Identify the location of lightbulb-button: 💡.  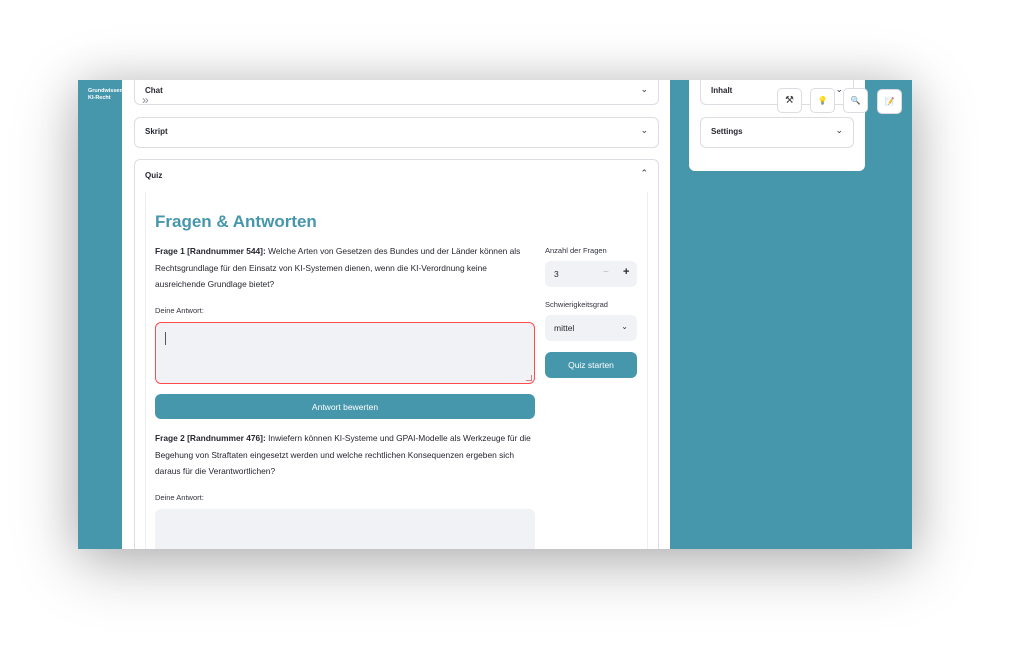
(822, 100).